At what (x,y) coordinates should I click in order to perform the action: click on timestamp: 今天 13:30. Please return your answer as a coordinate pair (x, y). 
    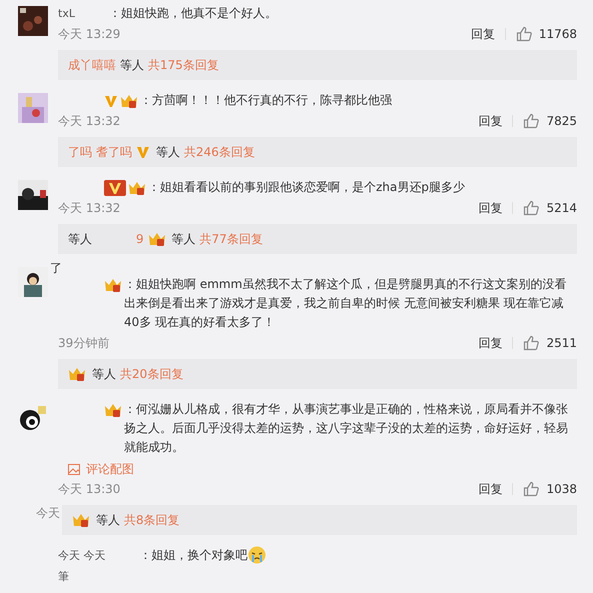
    Looking at the image, I should click on (89, 489).